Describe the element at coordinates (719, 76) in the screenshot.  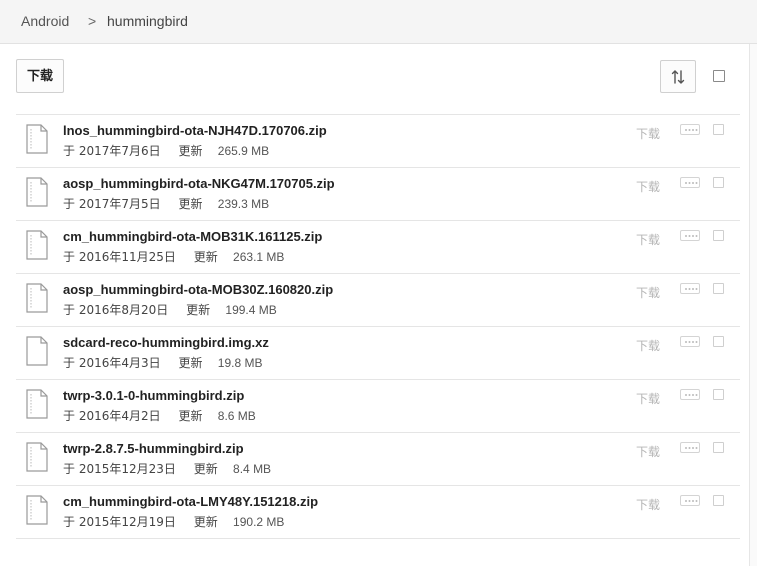
I see `select-all-checkbox` at that location.